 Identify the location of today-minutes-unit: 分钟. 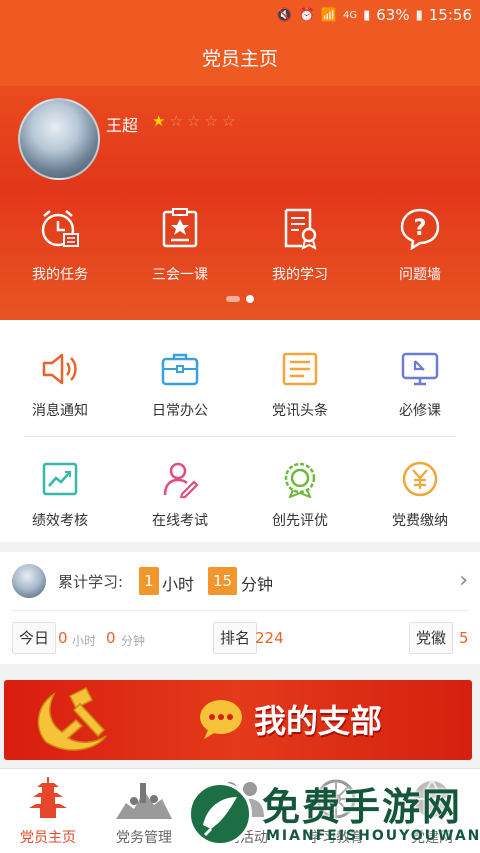
(133, 641).